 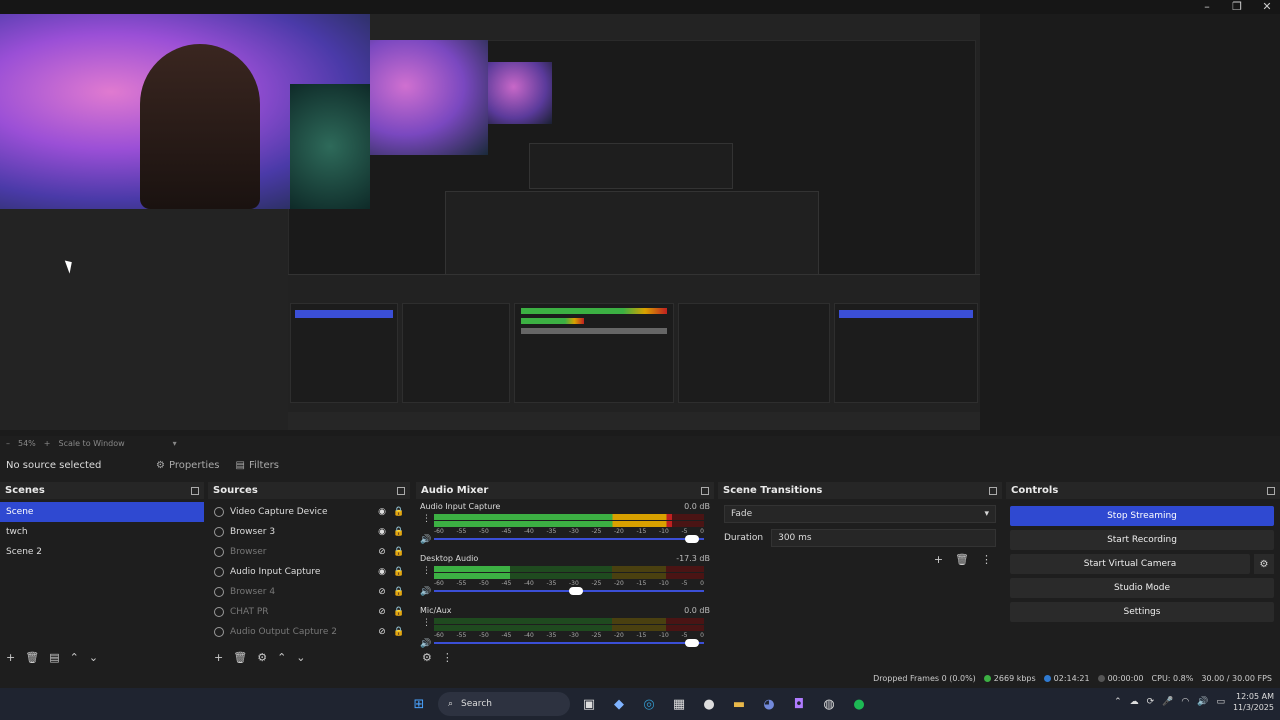 What do you see at coordinates (309, 572) in the screenshot?
I see `source-item: Audio Input Capture ◉ 🔒` at bounding box center [309, 572].